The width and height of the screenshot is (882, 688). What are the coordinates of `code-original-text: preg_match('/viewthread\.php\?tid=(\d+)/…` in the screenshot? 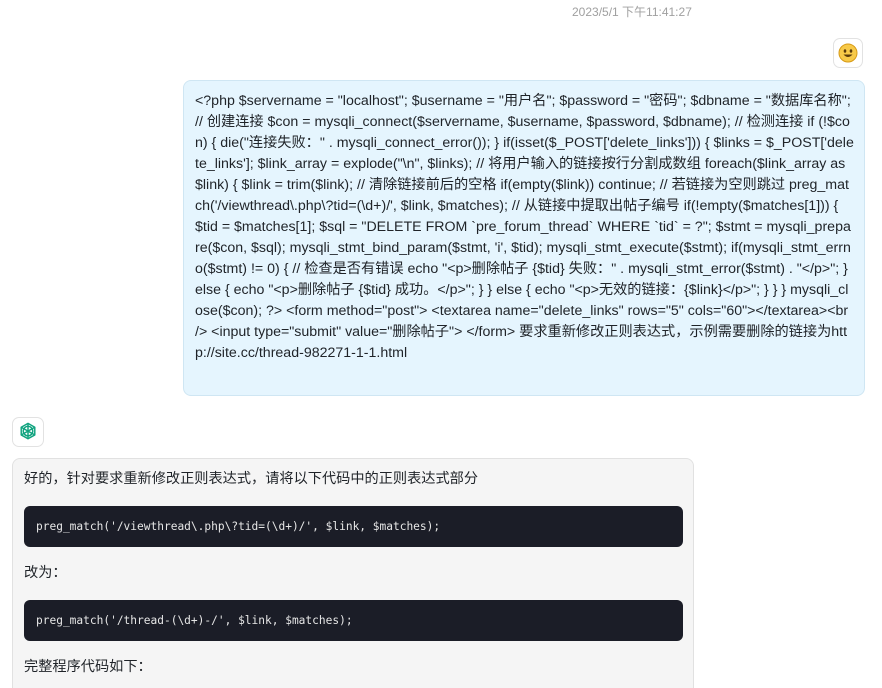 It's located at (238, 526).